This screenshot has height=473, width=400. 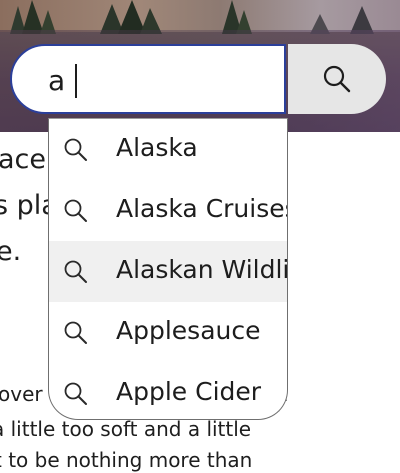 What do you see at coordinates (202, 269) in the screenshot?
I see `suggestion-label: Alaskan Wildlife` at bounding box center [202, 269].